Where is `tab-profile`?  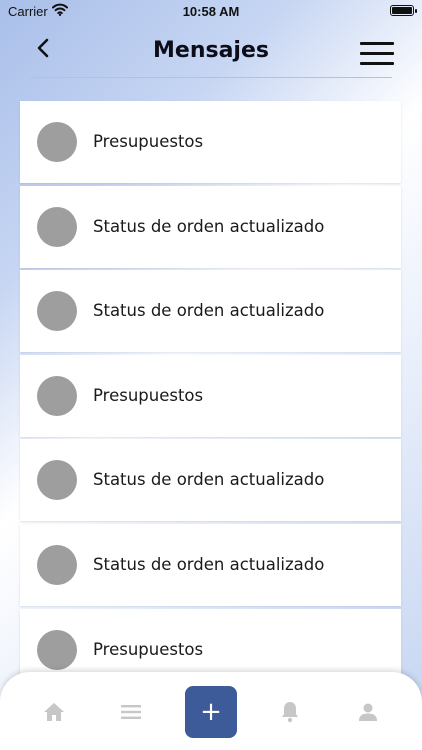
tab-profile is located at coordinates (368, 712).